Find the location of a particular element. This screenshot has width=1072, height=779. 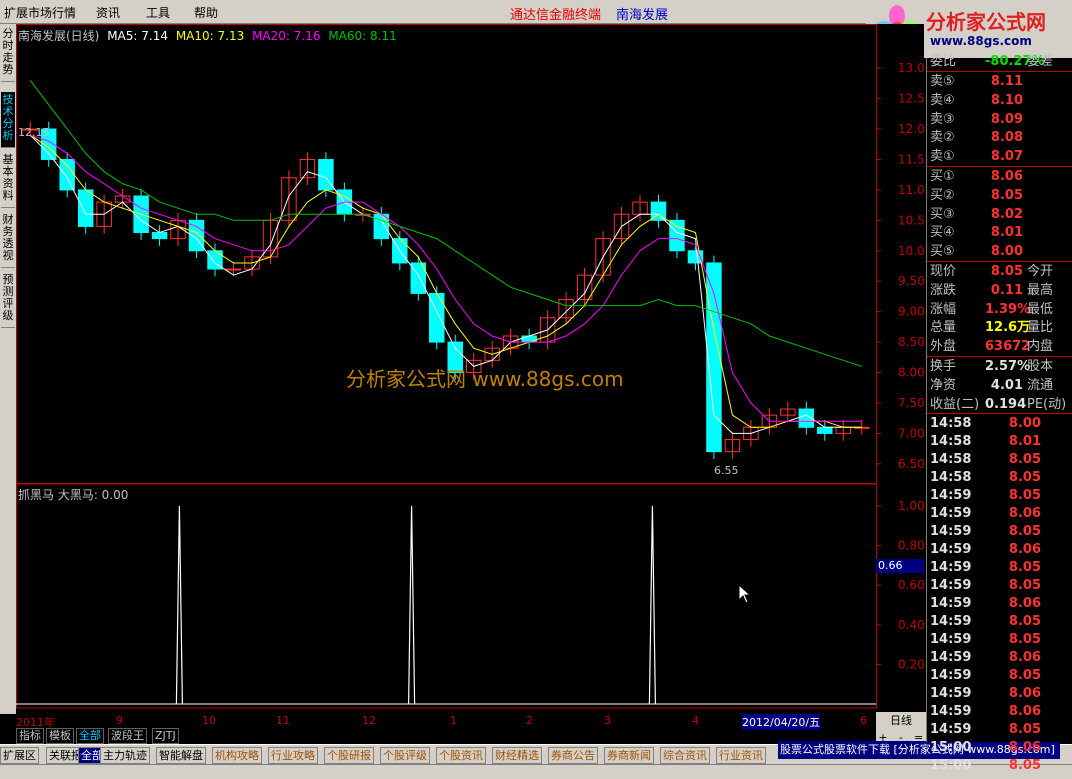

tab-technical-analysis: 技术分析 is located at coordinates (8, 120).